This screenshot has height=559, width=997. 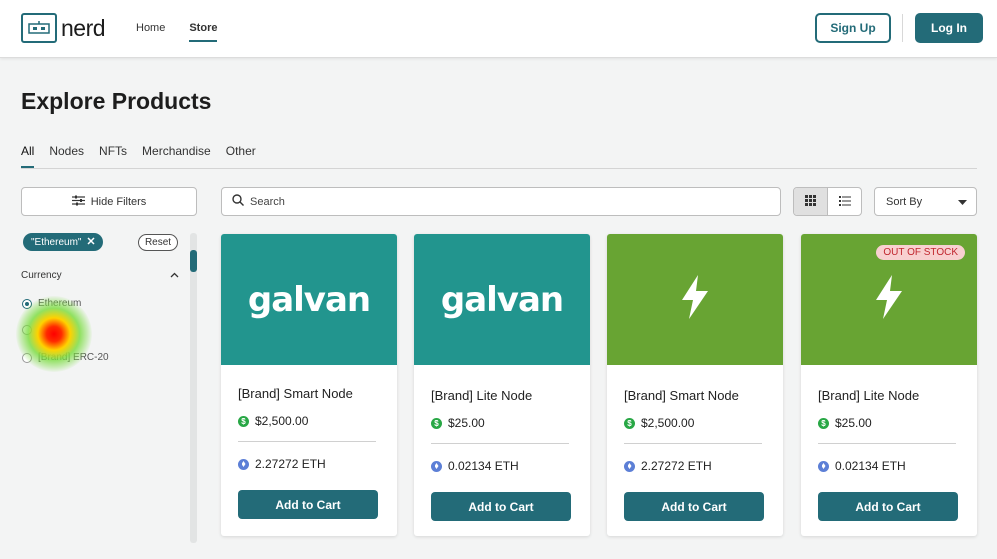 What do you see at coordinates (241, 156) in the screenshot?
I see `tab-other: Other` at bounding box center [241, 156].